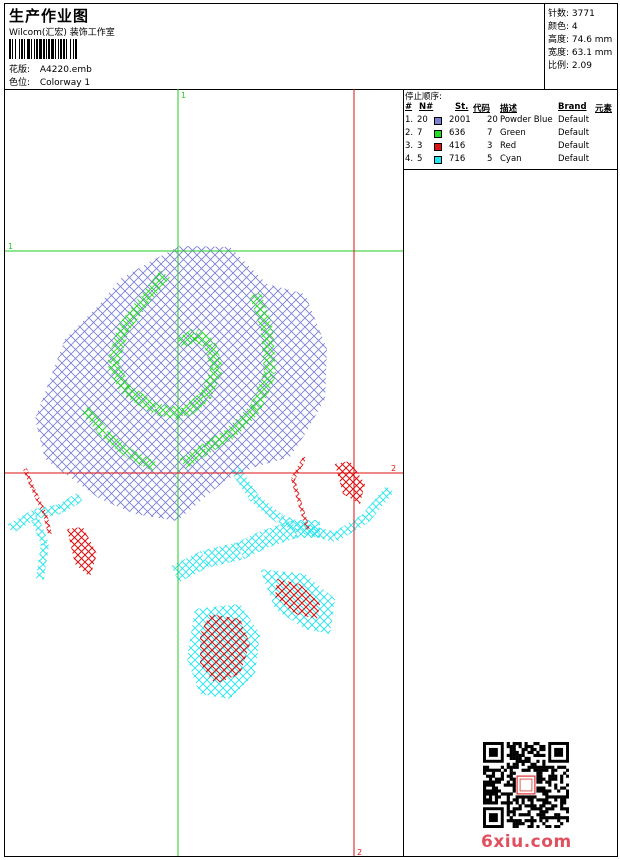  Describe the element at coordinates (526, 785) in the screenshot. I see `qr-code-icon` at that location.